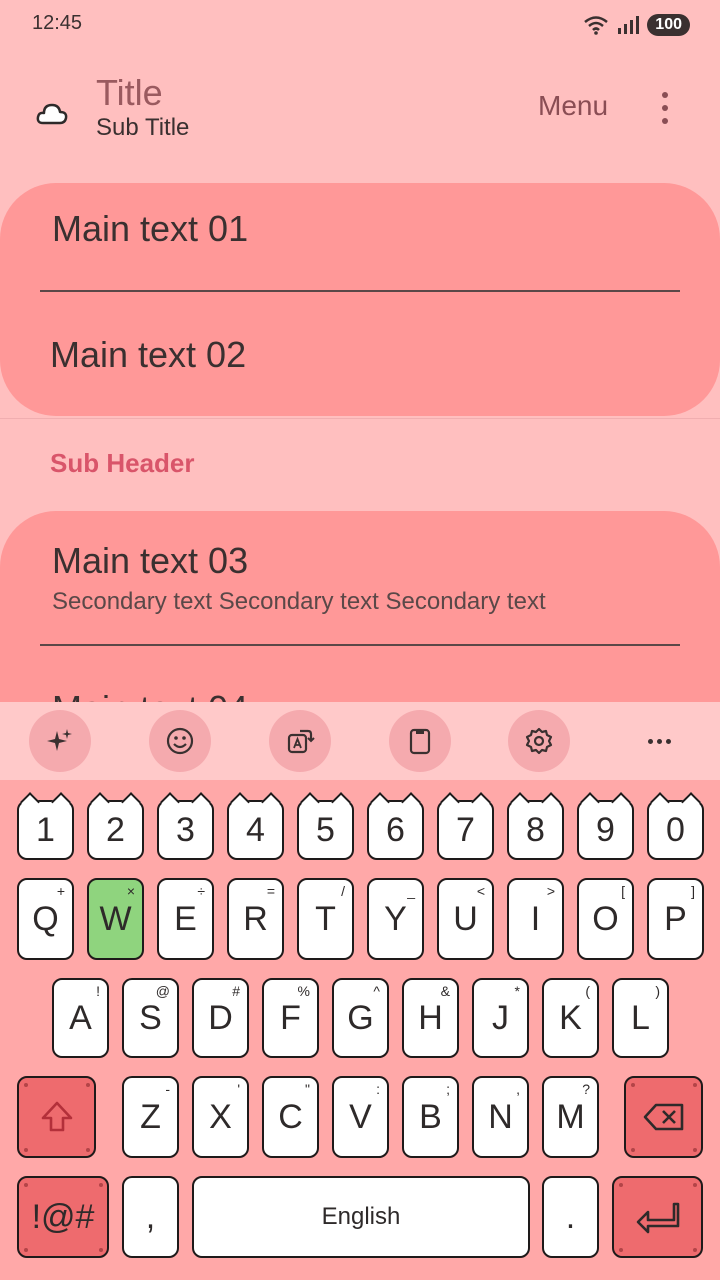  I want to click on key-y: Y _, so click(395, 919).